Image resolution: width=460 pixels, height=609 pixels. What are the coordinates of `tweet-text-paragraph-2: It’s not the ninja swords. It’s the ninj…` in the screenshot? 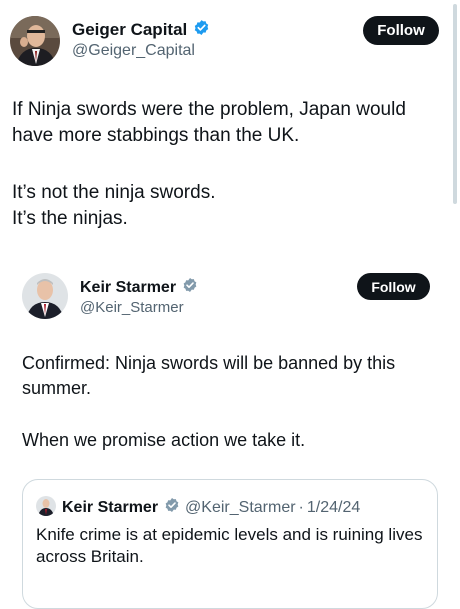 It's located at (114, 205).